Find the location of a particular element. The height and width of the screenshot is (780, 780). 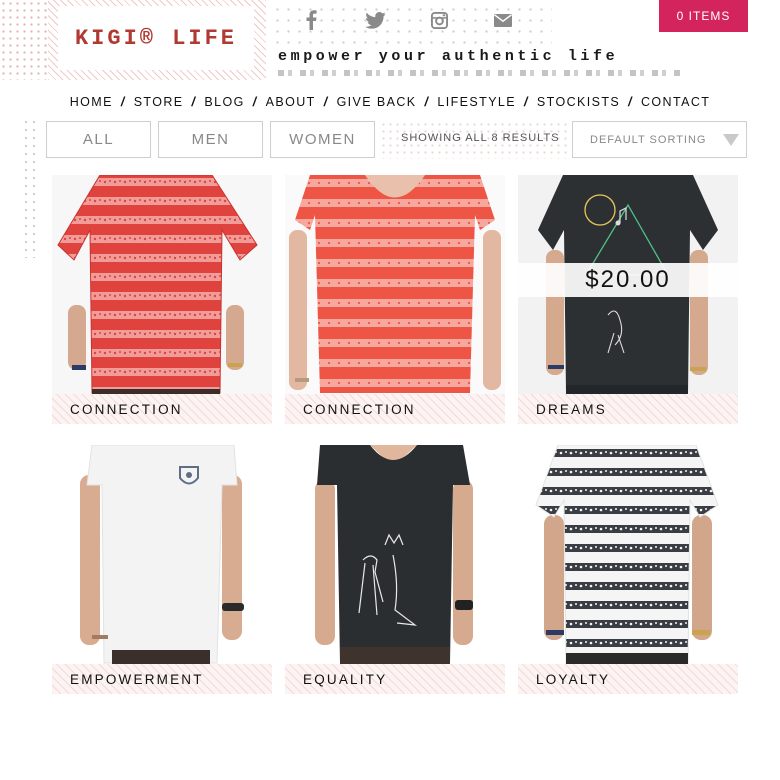

cart-button: 0 ITEMS is located at coordinates (703, 16).